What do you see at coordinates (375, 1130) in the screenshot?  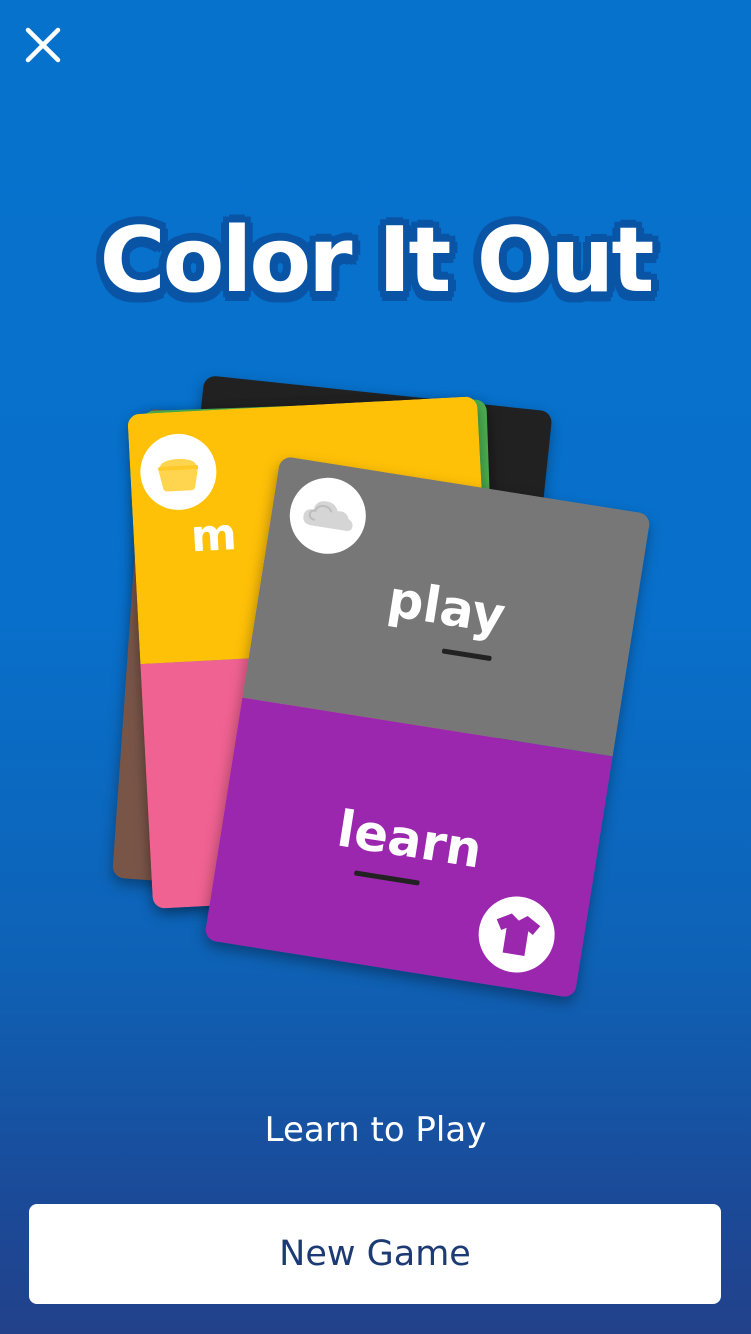 I see `learn-to-play-link: Learn to Play` at bounding box center [375, 1130].